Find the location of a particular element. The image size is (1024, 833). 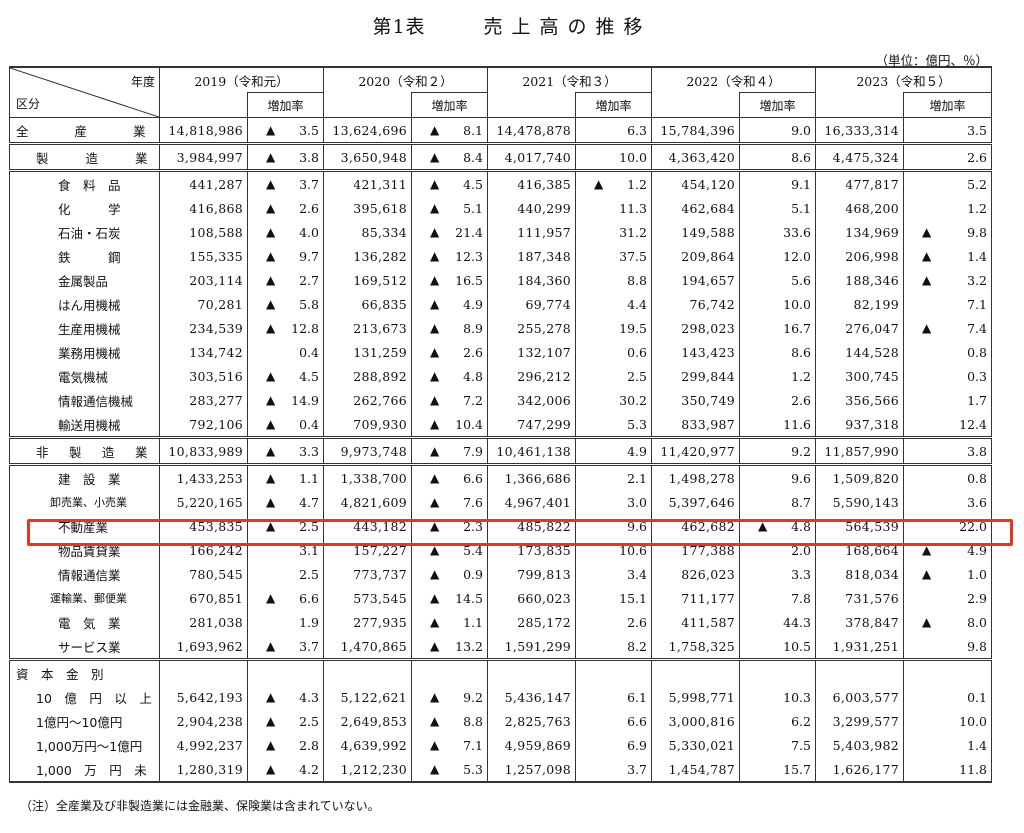

rate-value: 8.8 is located at coordinates (473, 721).